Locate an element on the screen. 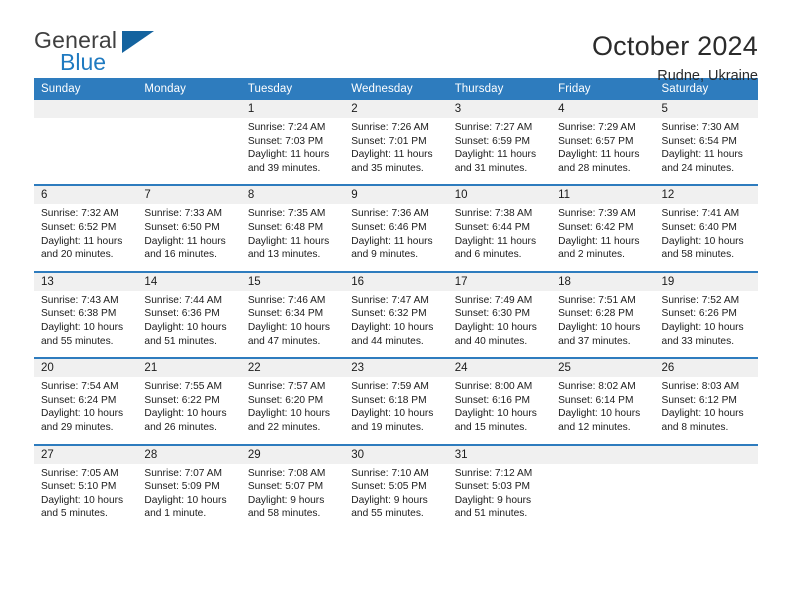  daylight-text: Daylight: 10 hours and 29 minutes. is located at coordinates (82, 420).